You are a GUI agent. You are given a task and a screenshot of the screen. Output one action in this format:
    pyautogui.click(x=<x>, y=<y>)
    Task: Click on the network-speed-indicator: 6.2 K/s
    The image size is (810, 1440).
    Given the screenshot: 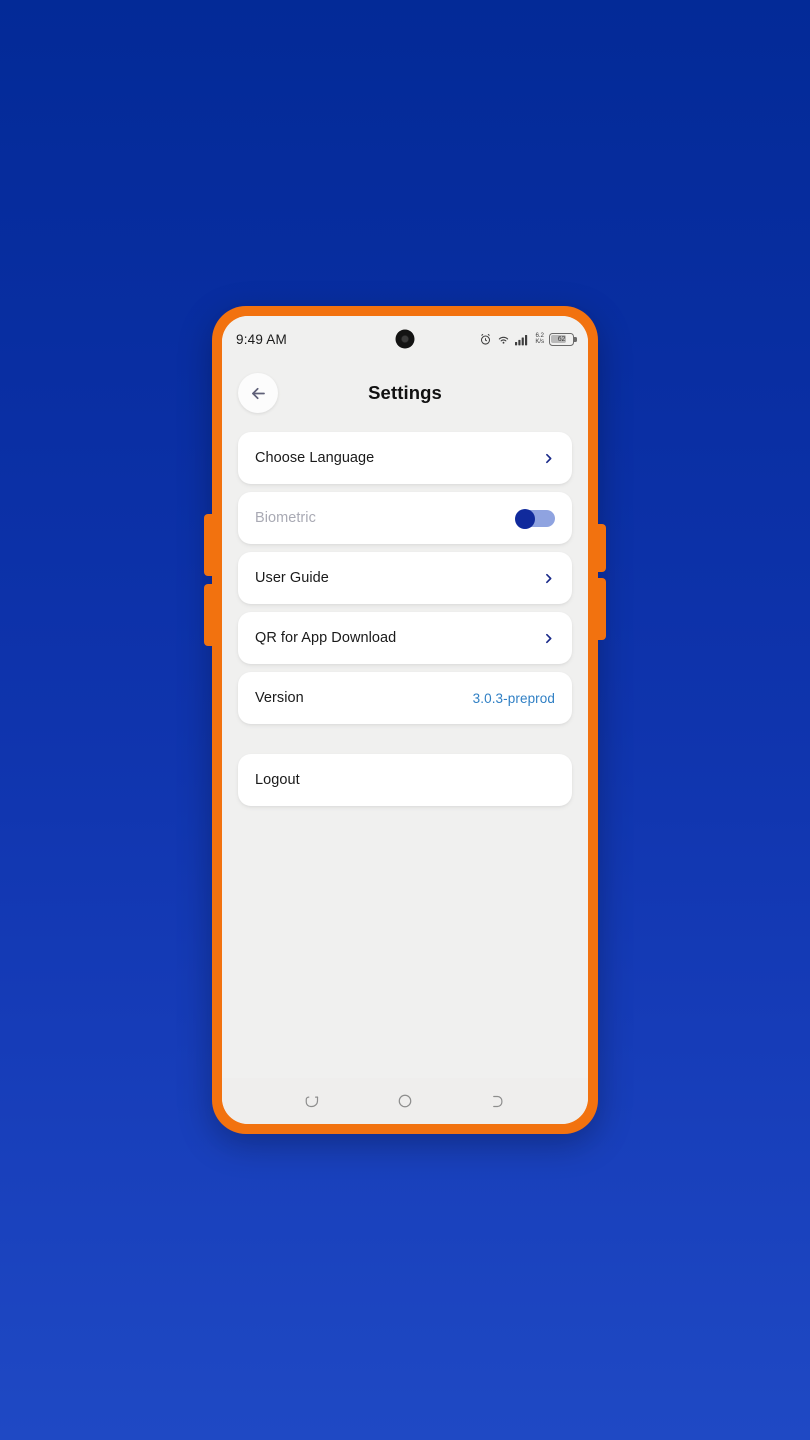 What is the action you would take?
    pyautogui.click(x=539, y=339)
    